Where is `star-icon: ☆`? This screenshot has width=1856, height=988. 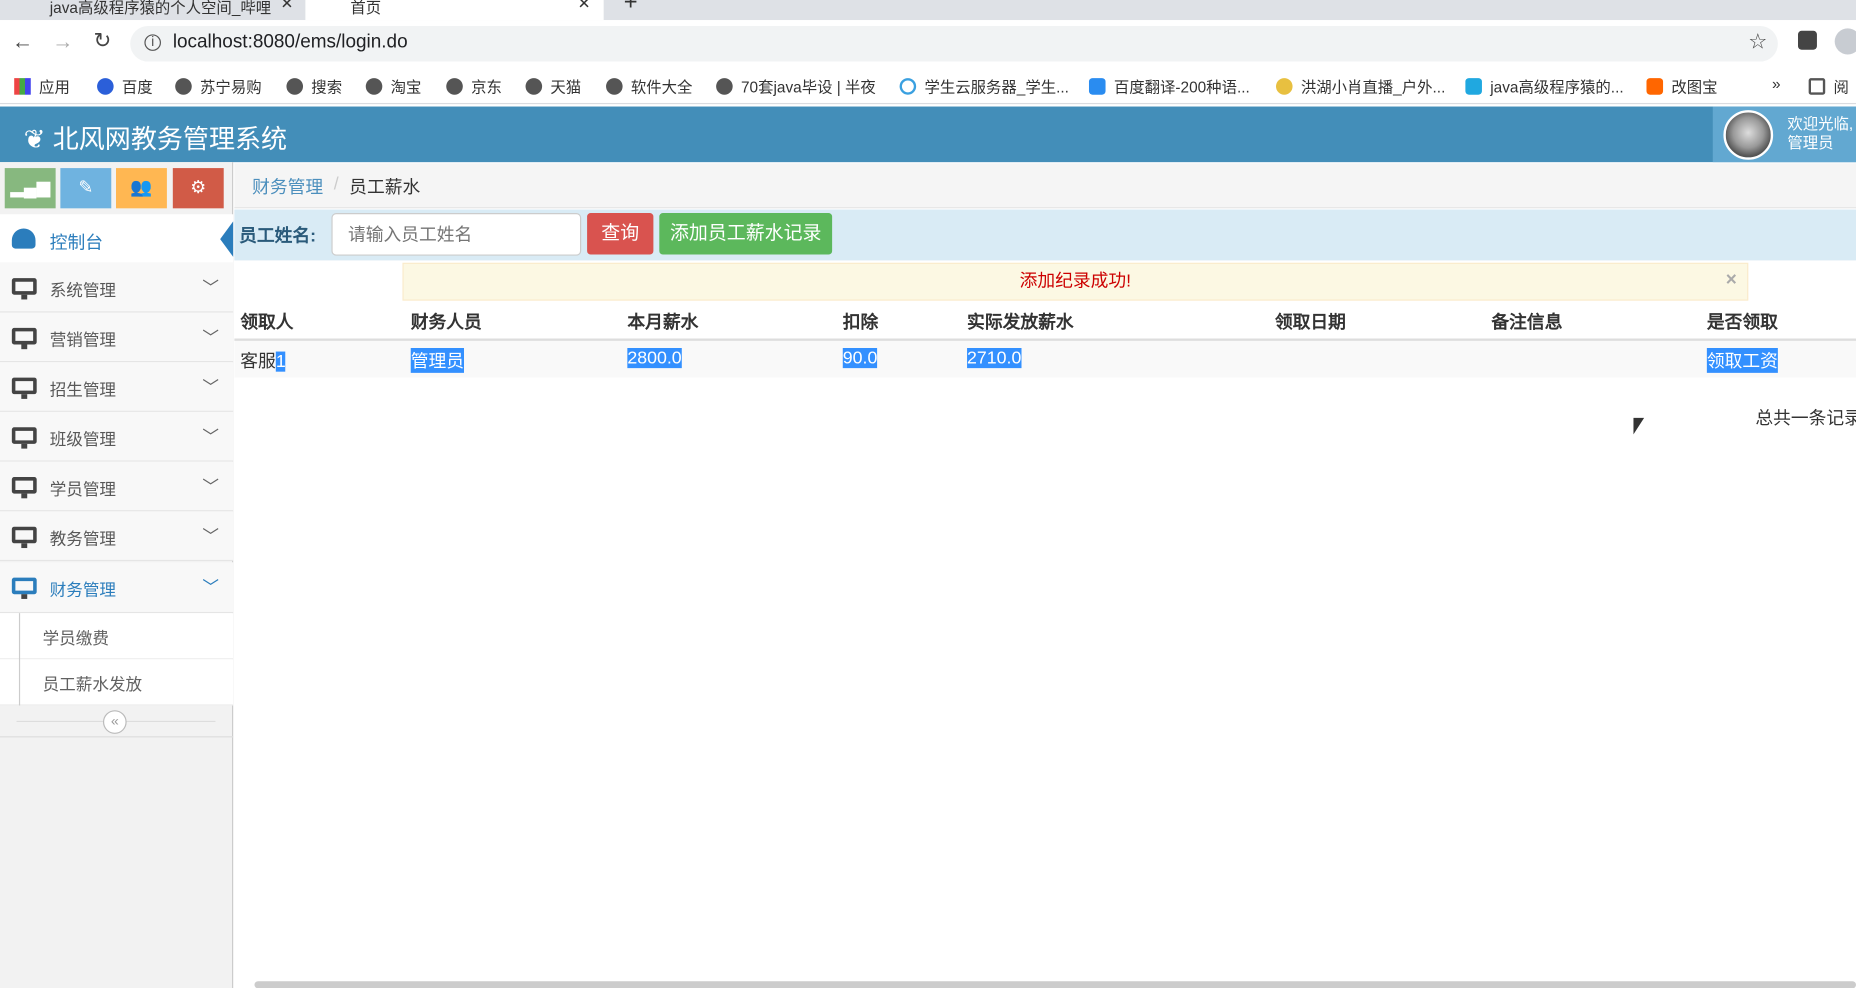
star-icon: ☆ is located at coordinates (1757, 42).